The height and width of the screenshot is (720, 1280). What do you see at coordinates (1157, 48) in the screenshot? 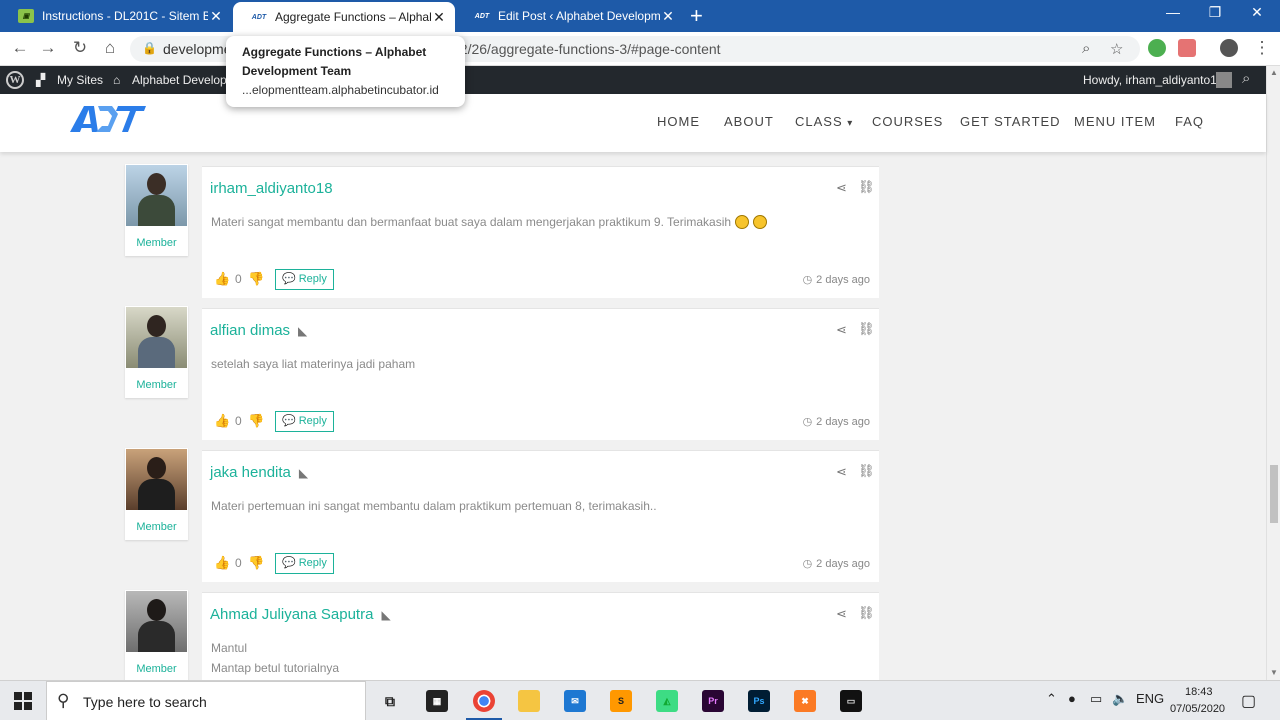
I see `extension-icon` at bounding box center [1157, 48].